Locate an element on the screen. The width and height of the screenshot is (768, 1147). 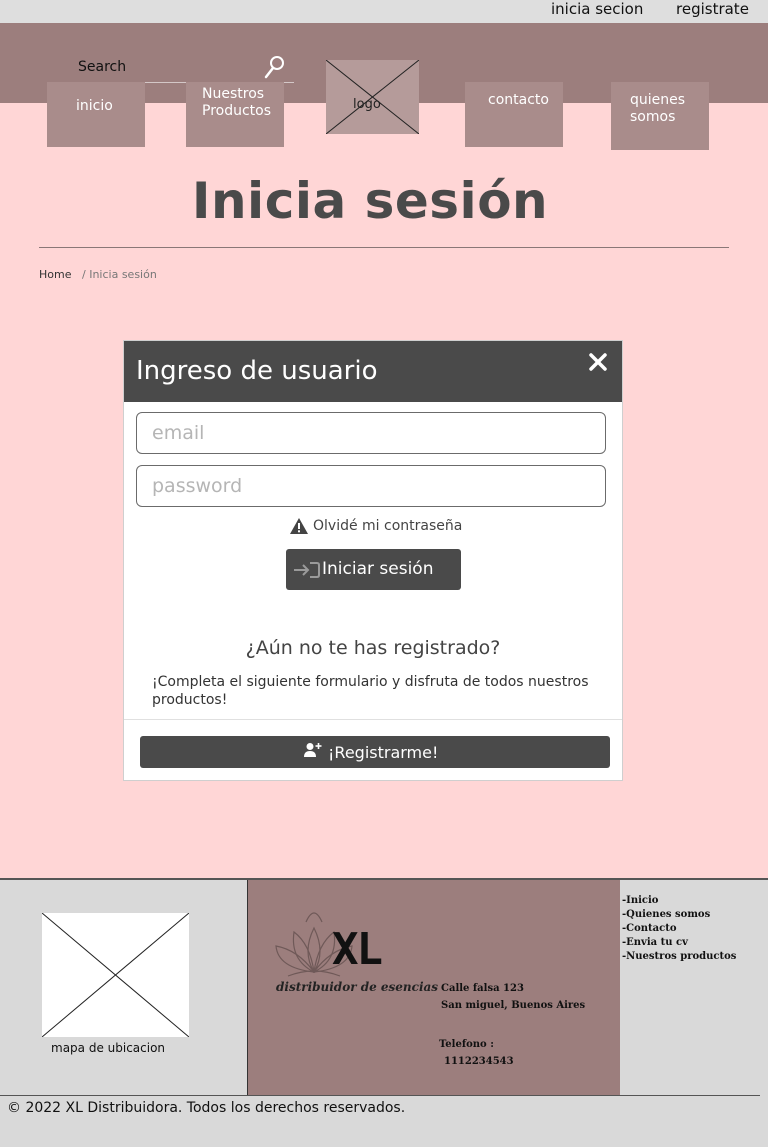
email-field is located at coordinates (371, 433).